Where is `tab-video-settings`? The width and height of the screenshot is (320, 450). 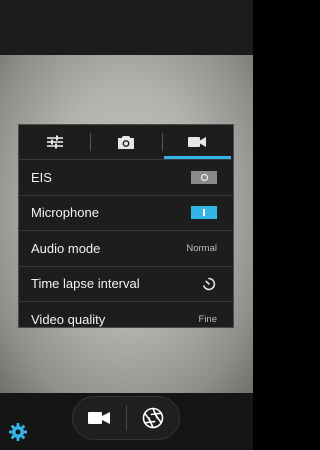 tab-video-settings is located at coordinates (197, 142).